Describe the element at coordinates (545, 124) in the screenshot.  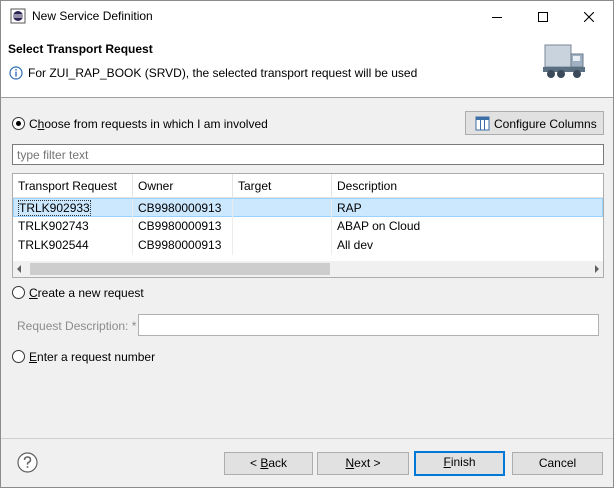
I see `configure-columns-label: Configure Columns` at that location.